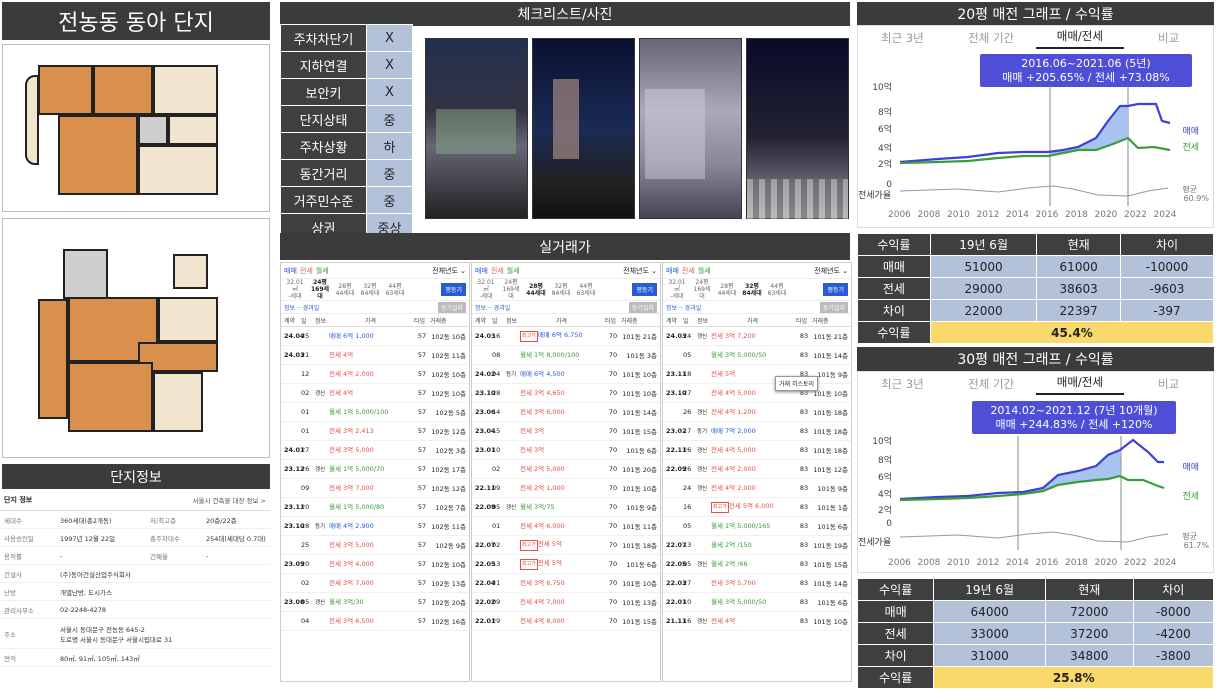  I want to click on trade-row: 22.05 05 갱신 월세 2억 /66 83 101동 15층, so click(757, 564).